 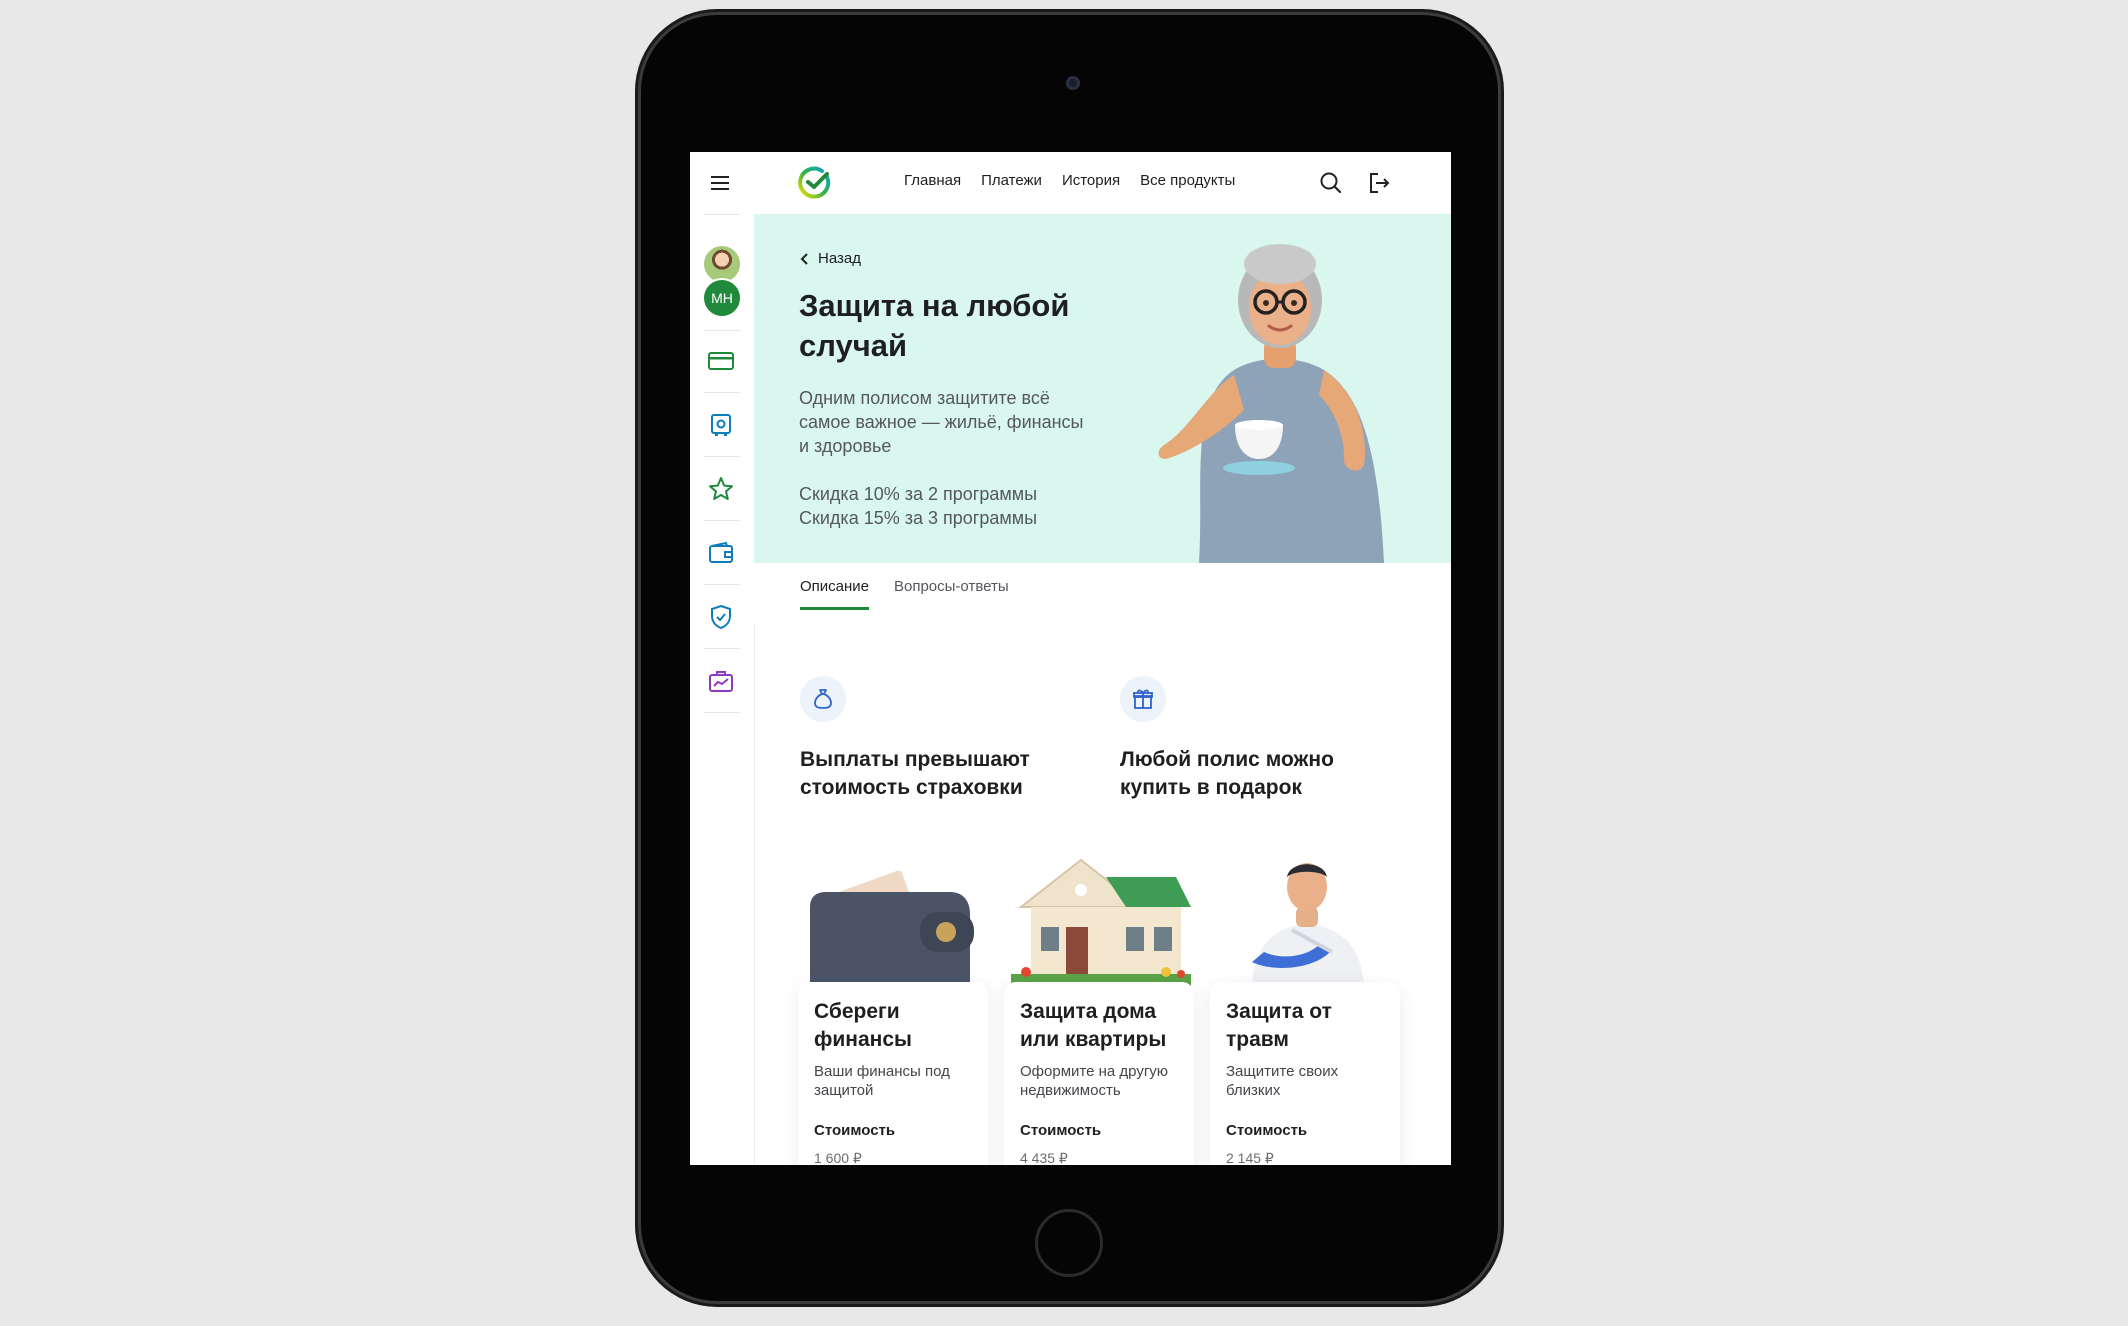 What do you see at coordinates (835, 594) in the screenshot?
I see `tab-description: Описание` at bounding box center [835, 594].